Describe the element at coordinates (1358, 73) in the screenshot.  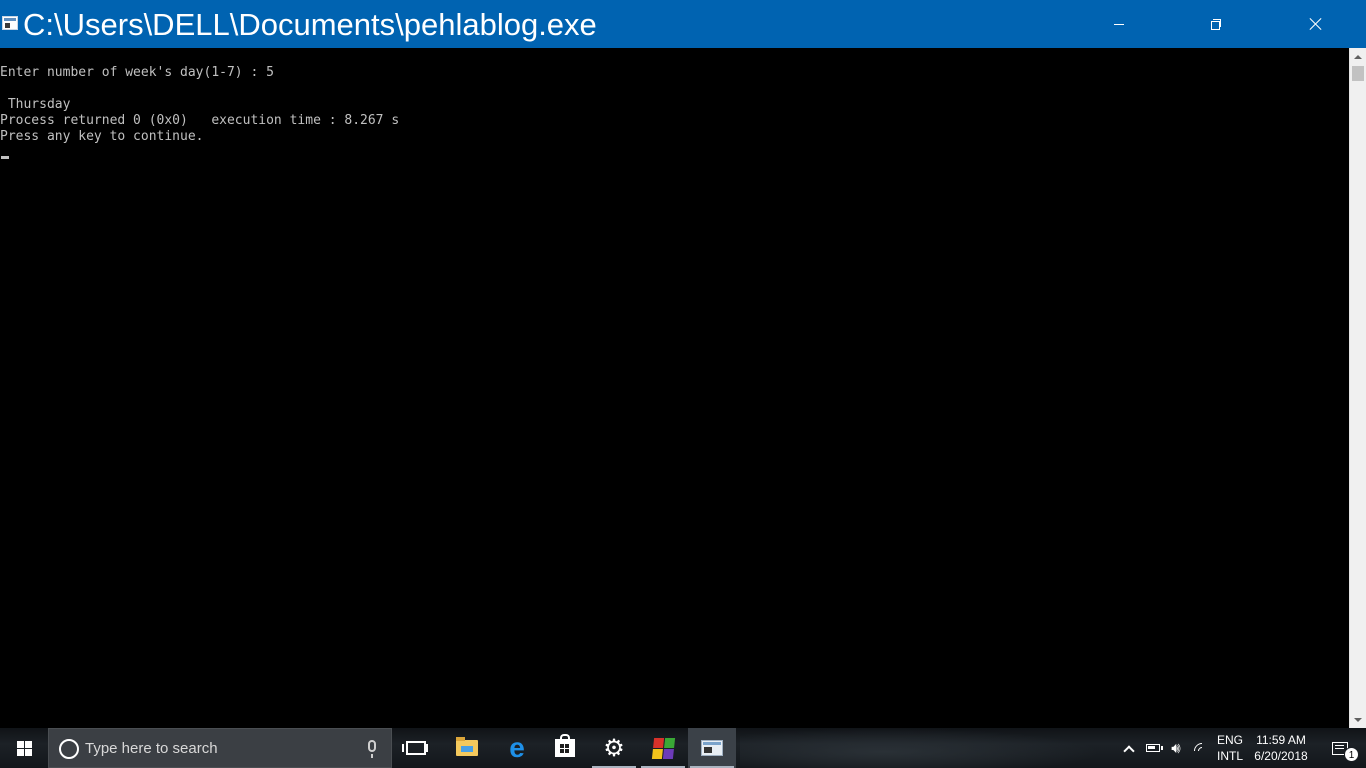
I see `scrollbar-thumb` at that location.